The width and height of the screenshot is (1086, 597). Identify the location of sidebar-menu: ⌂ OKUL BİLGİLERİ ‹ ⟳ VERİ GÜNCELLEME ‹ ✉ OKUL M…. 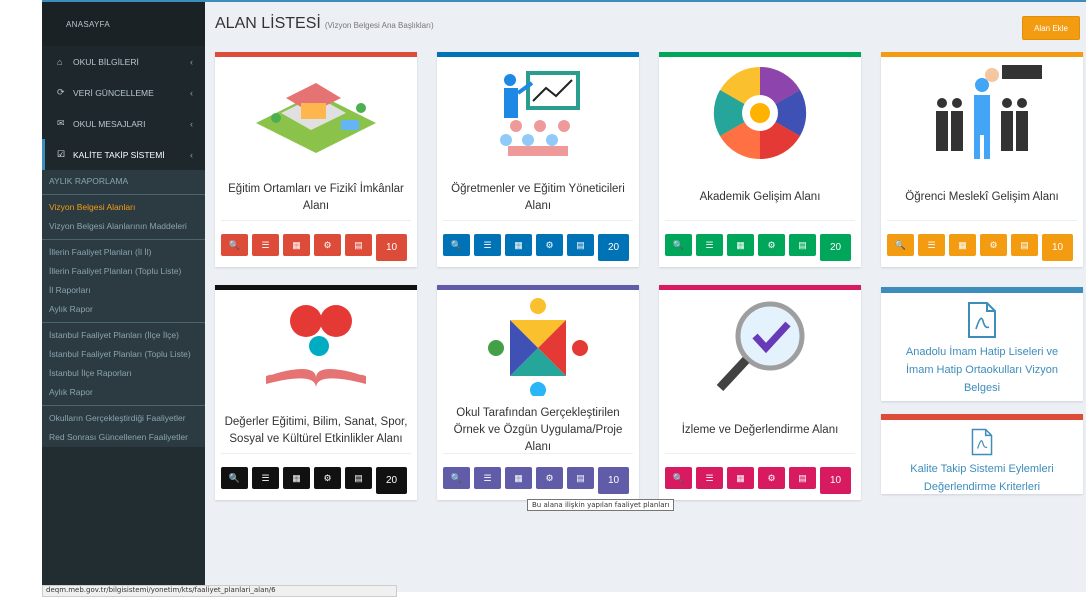
(123, 108).